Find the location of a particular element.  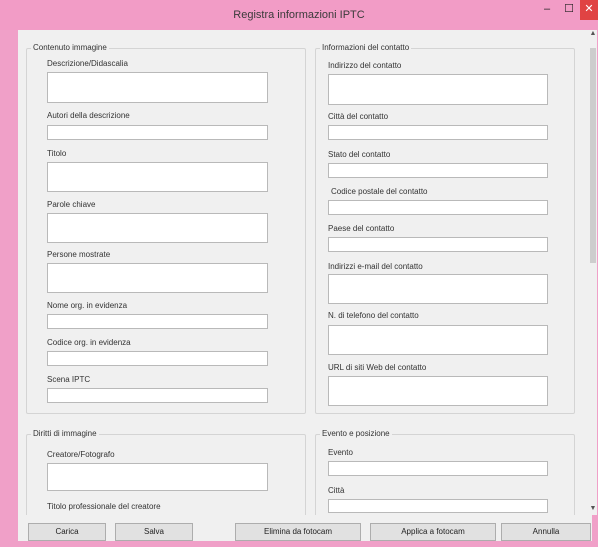

label-contact-country: Paese del contatto is located at coordinates (361, 228).